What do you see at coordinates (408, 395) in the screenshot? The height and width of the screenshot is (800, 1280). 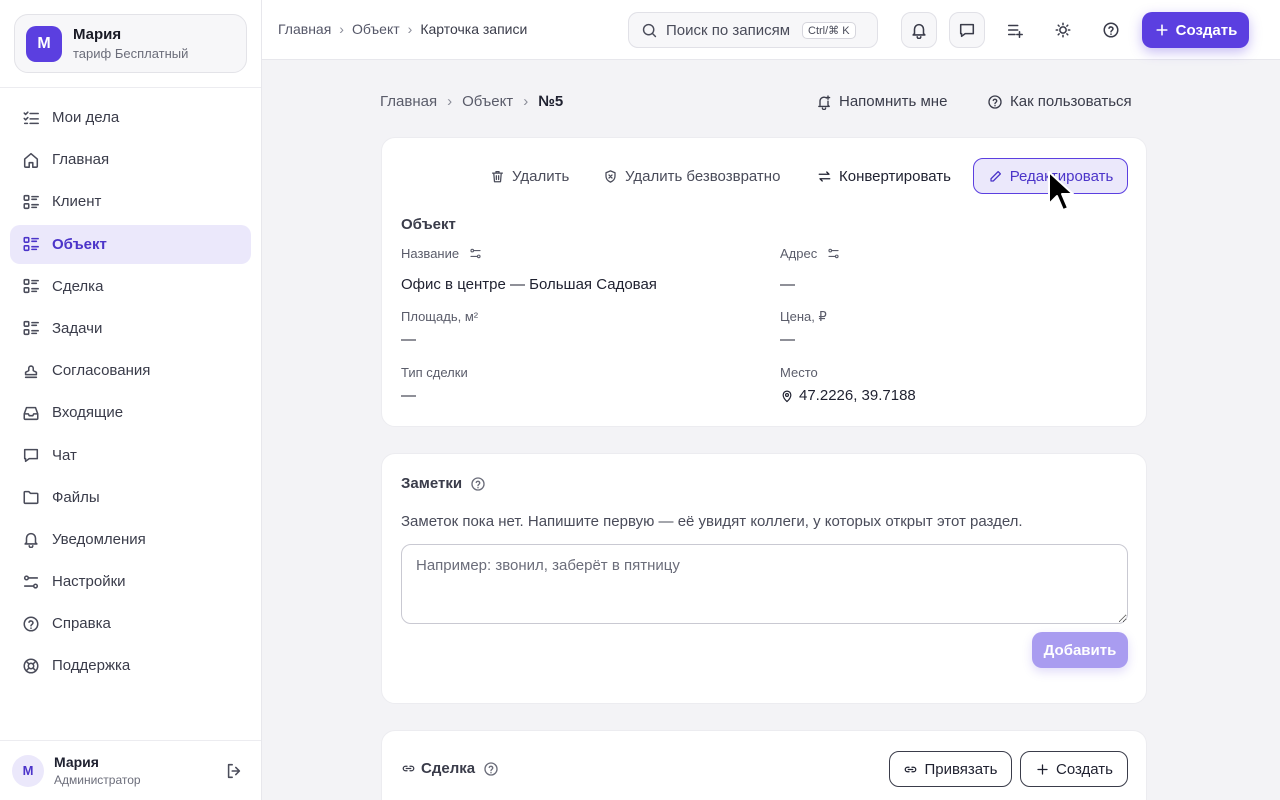 I see `field-value-deal-type: —` at bounding box center [408, 395].